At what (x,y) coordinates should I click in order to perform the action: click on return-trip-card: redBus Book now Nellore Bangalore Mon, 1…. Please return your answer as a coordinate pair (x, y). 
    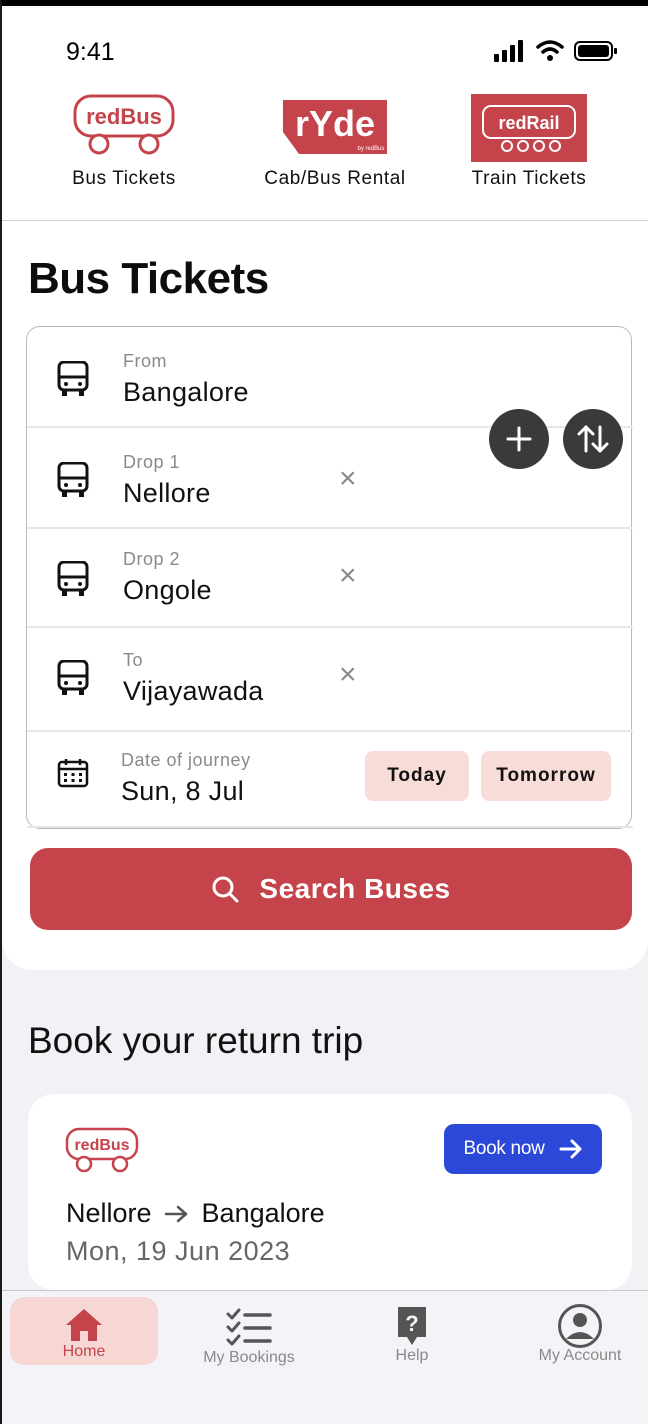
    Looking at the image, I should click on (330, 1192).